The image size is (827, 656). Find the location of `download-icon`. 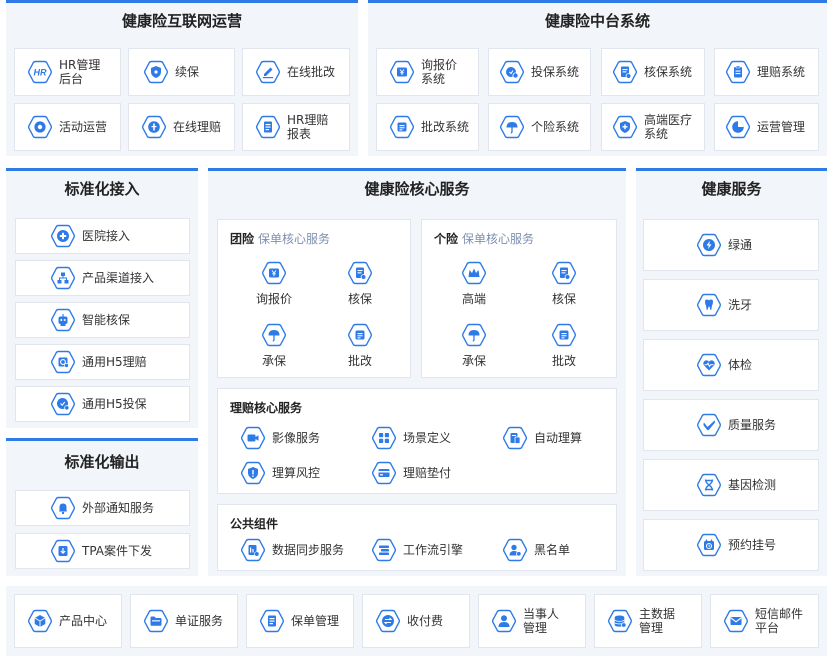

download-icon is located at coordinates (63, 551).